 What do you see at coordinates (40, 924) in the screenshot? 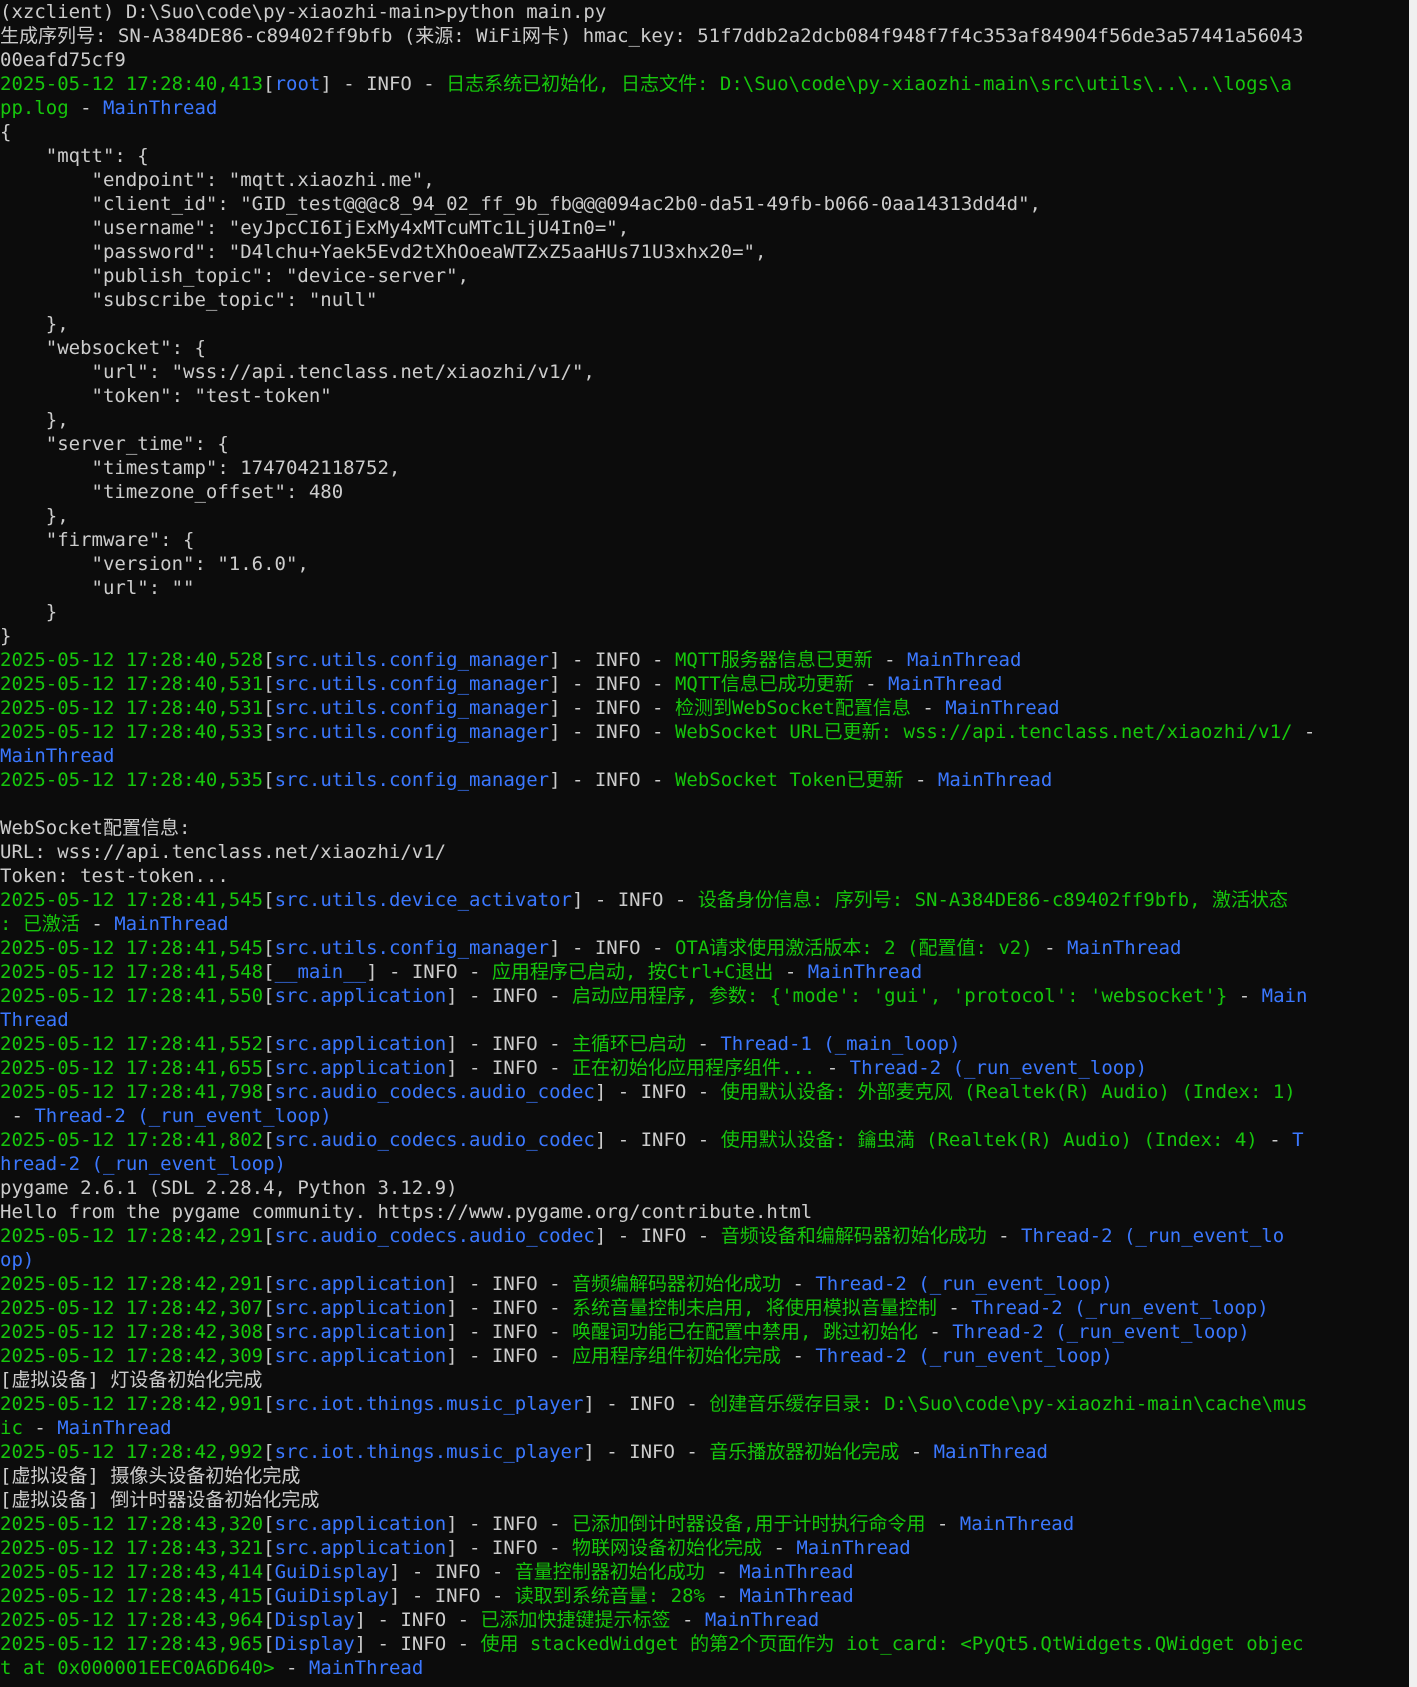
I see `log-message: : 已激活` at bounding box center [40, 924].